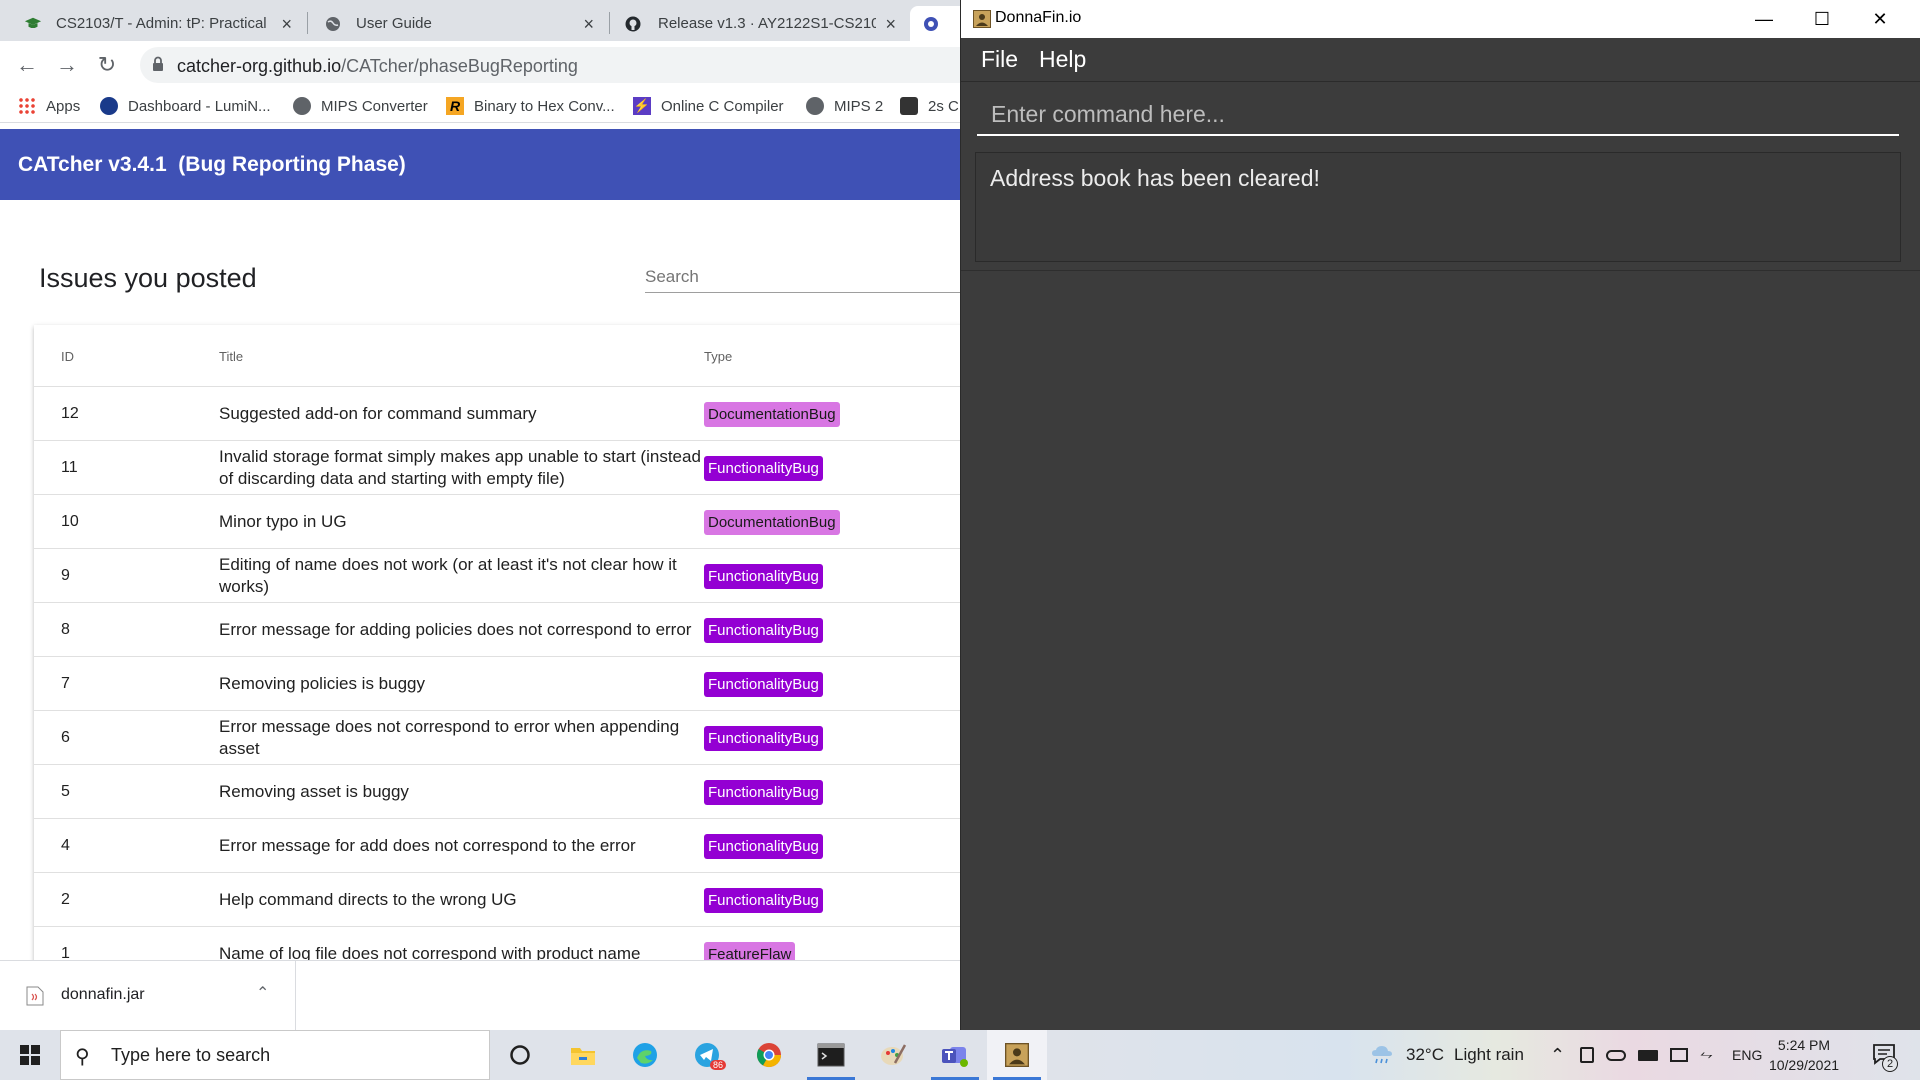 Image resolution: width=1920 pixels, height=1080 pixels. What do you see at coordinates (999, 59) in the screenshot?
I see `menu-file: File` at bounding box center [999, 59].